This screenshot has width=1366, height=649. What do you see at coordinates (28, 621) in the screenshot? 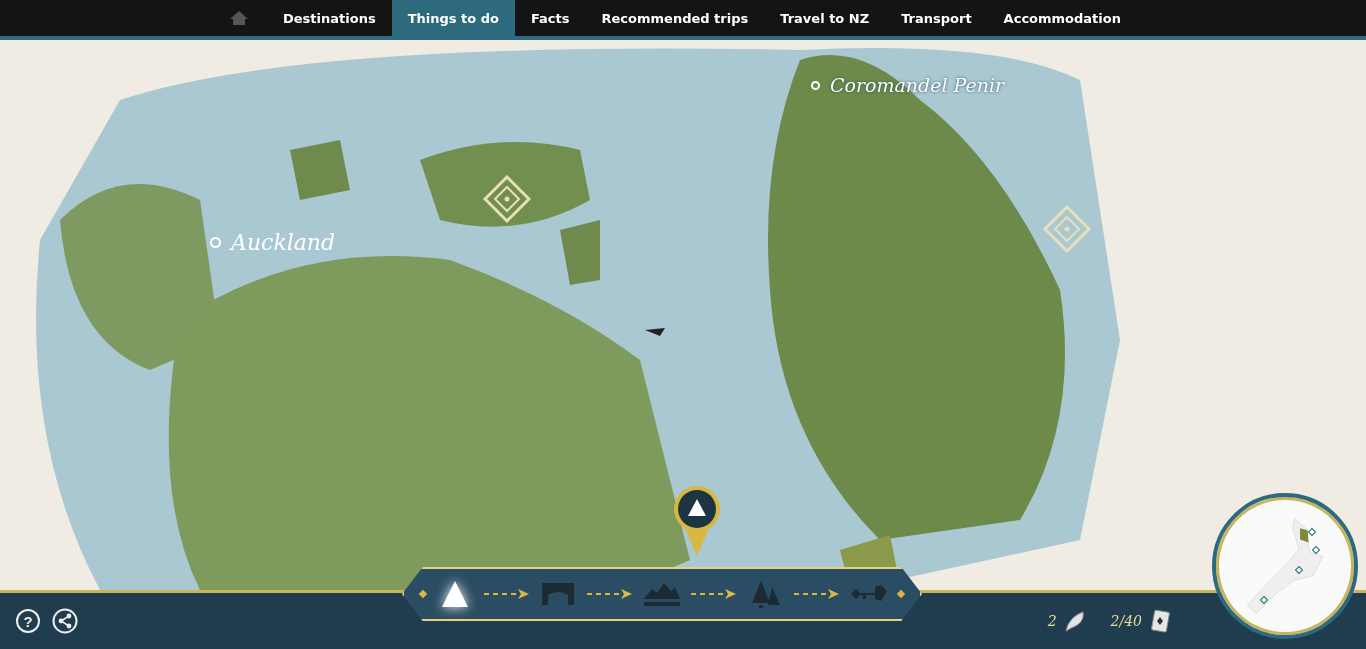
I see `help-button: ?` at bounding box center [28, 621].